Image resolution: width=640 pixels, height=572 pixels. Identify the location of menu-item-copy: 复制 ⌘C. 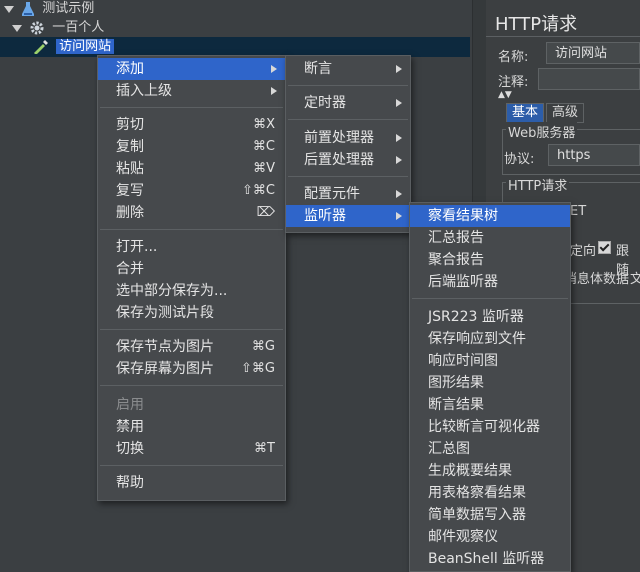
(191, 147).